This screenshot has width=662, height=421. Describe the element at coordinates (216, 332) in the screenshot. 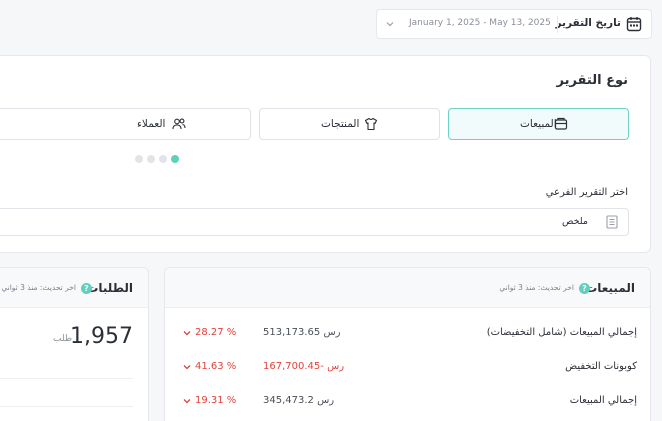

I see `metric-change: 28.27 %` at that location.